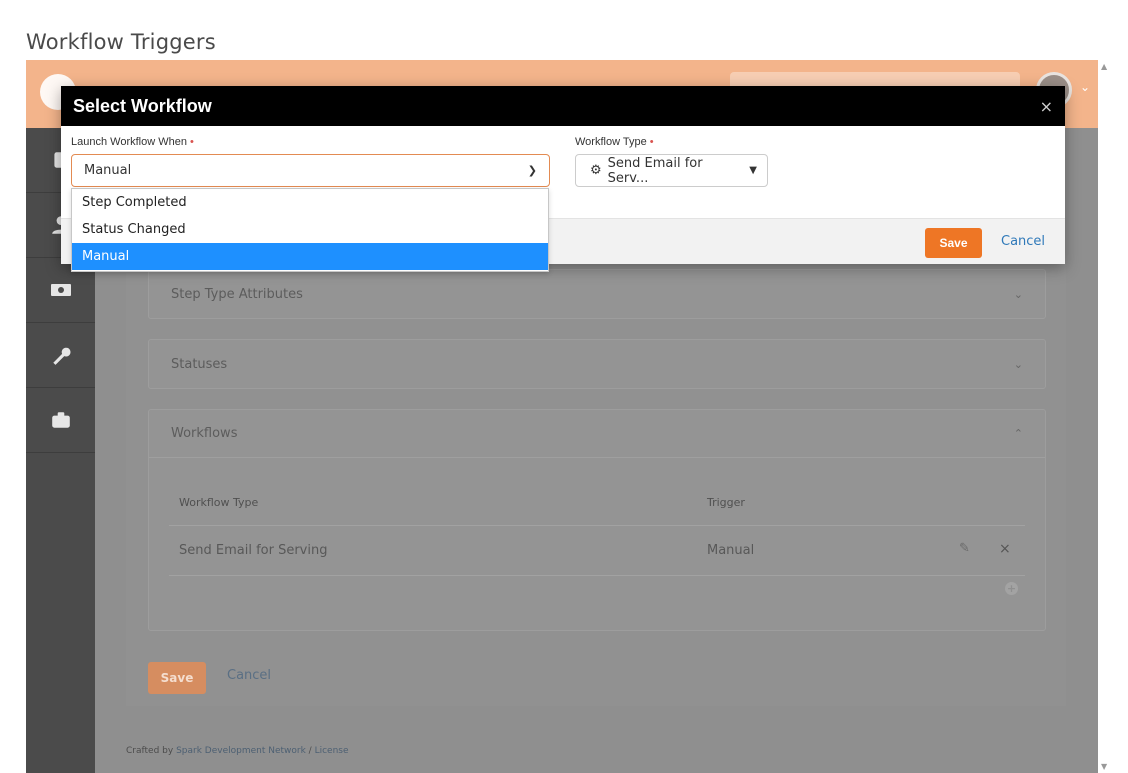 This screenshot has width=1128, height=773. Describe the element at coordinates (596, 170) in the screenshot. I see `cogs-icon: ⚙` at that location.